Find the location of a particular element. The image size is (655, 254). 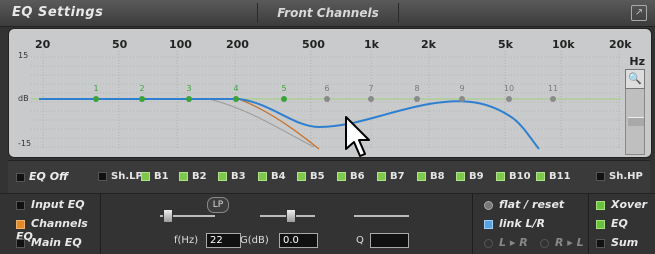

band-toggle-b9: B9 is located at coordinates (470, 176).